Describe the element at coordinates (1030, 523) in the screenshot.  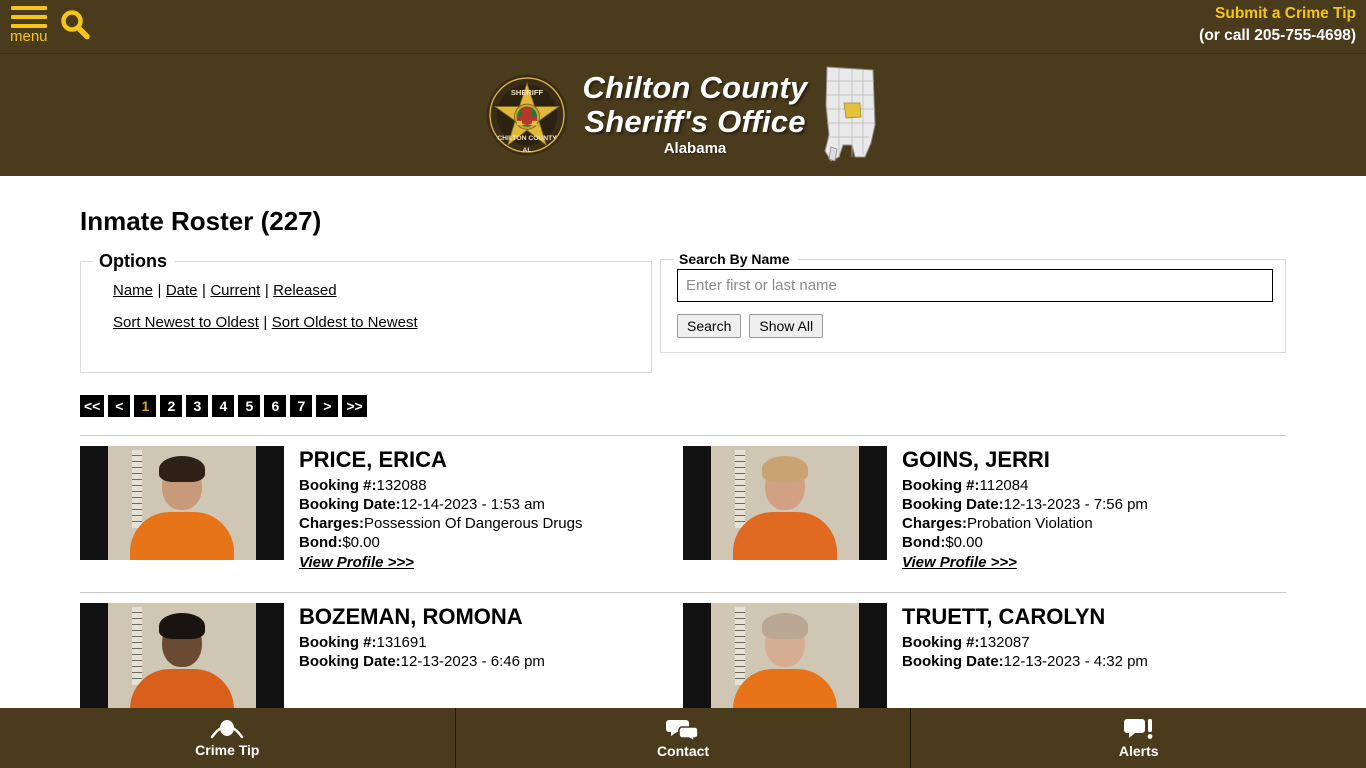
I see `charges-value: Probation Violation` at that location.